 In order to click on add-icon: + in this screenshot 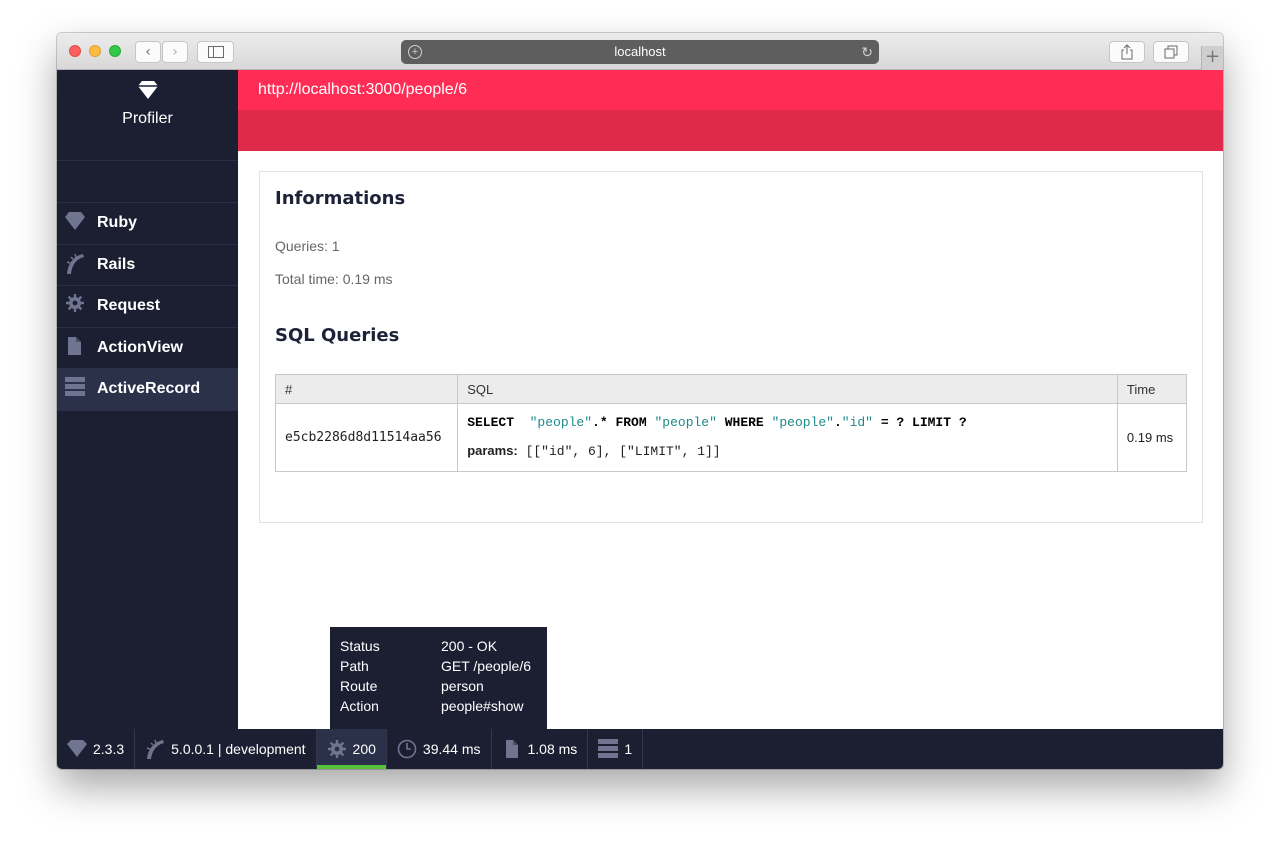, I will do `click(415, 52)`.